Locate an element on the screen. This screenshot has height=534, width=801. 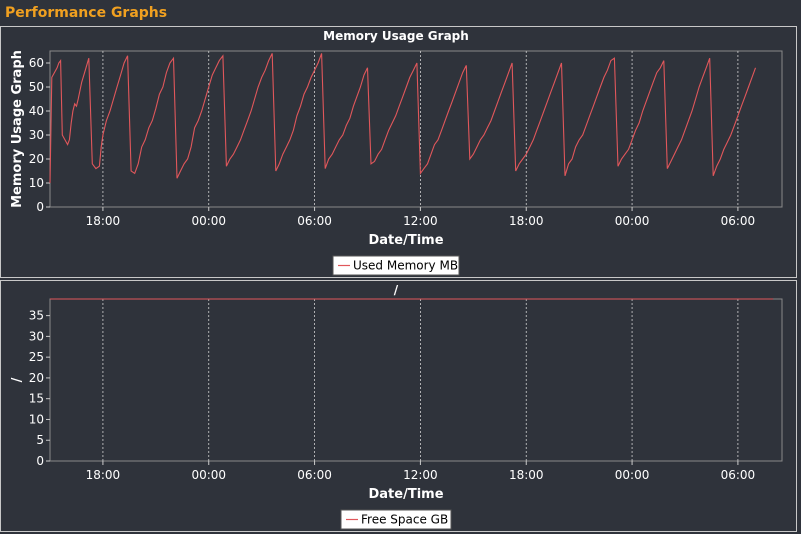
chart1-x-axis-label: Date/Time is located at coordinates (405, 240).